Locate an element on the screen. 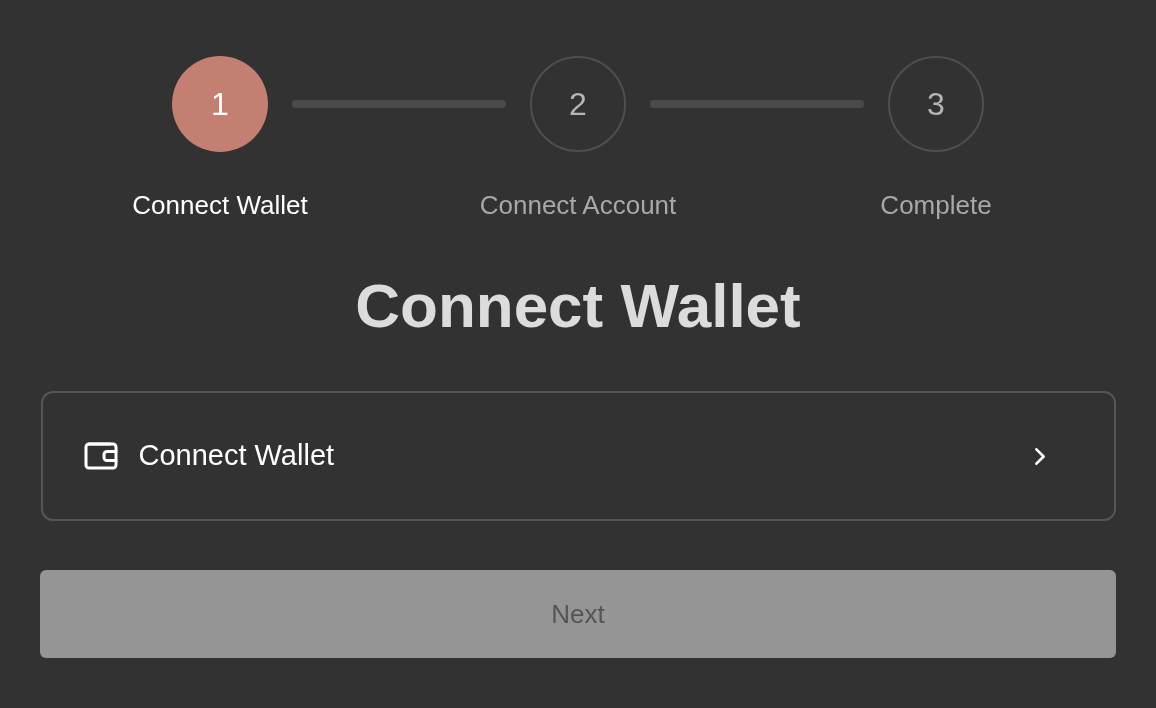 The width and height of the screenshot is (1156, 708). page-title: Connect Wallet is located at coordinates (578, 306).